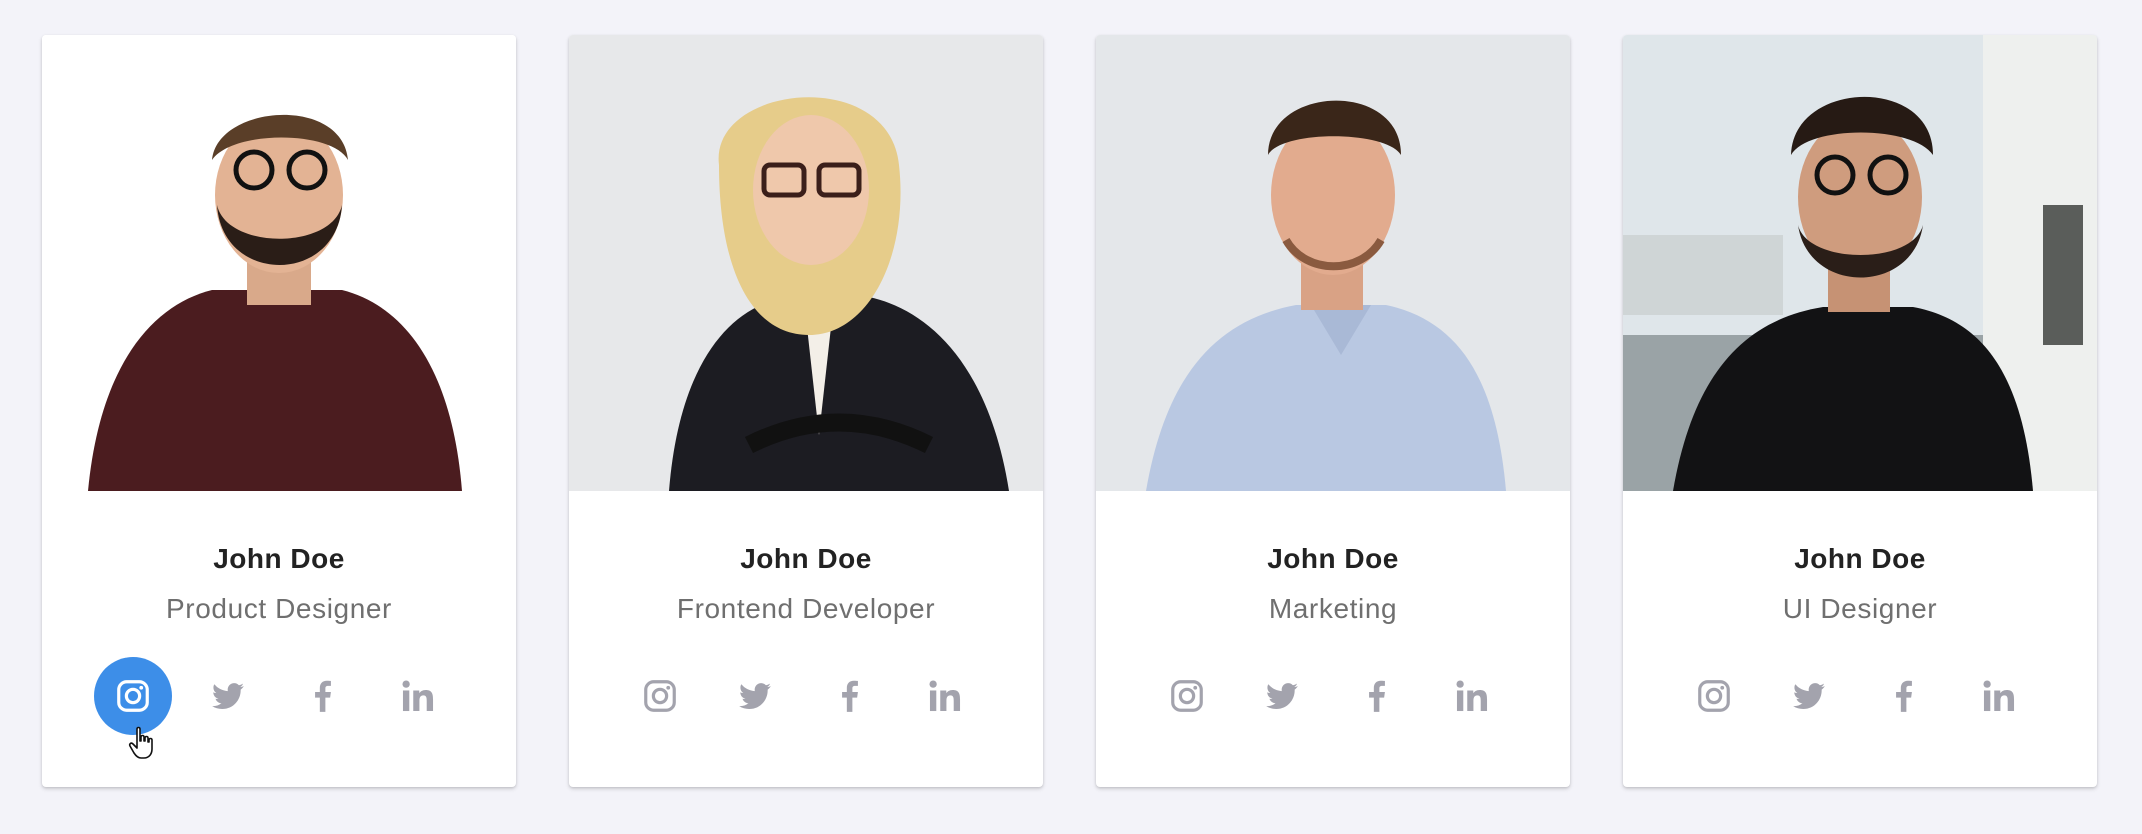 The width and height of the screenshot is (2142, 834). What do you see at coordinates (1860, 608) in the screenshot?
I see `member-role: UI Designer` at bounding box center [1860, 608].